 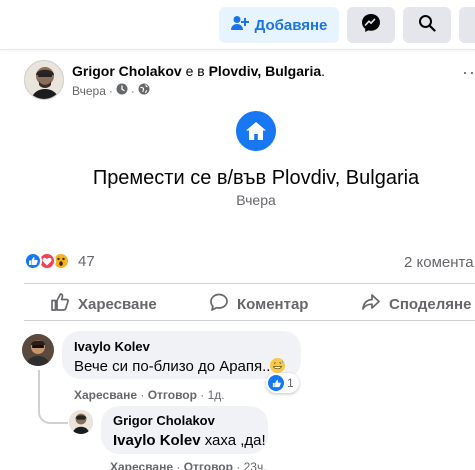 What do you see at coordinates (195, 71) in the screenshot?
I see `location-connector: е в` at bounding box center [195, 71].